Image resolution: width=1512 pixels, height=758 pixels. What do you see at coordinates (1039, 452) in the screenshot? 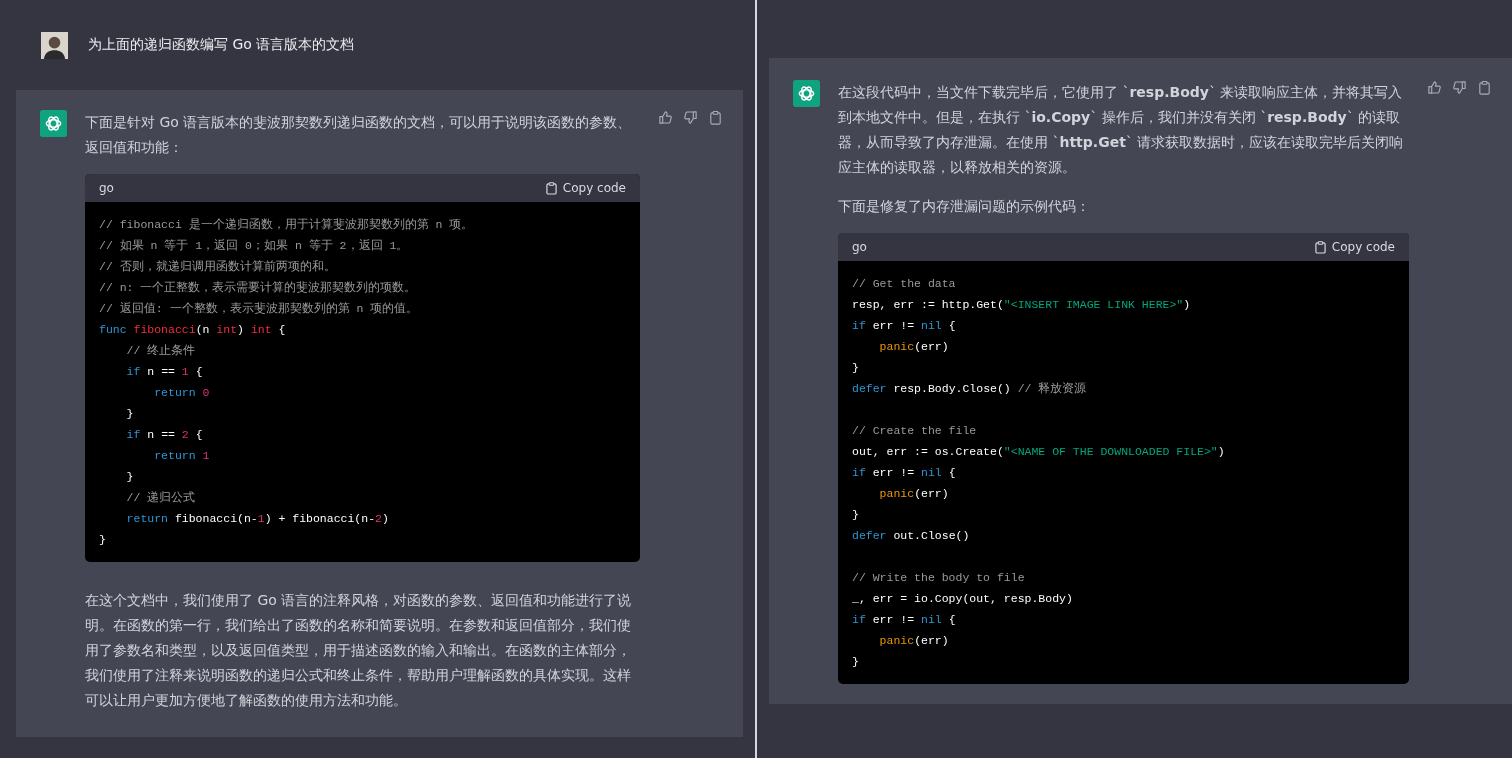
I see `code-line: out, err := os.Create("<NAME OF THE DOWNLOADED FILE>")` at bounding box center [1039, 452].